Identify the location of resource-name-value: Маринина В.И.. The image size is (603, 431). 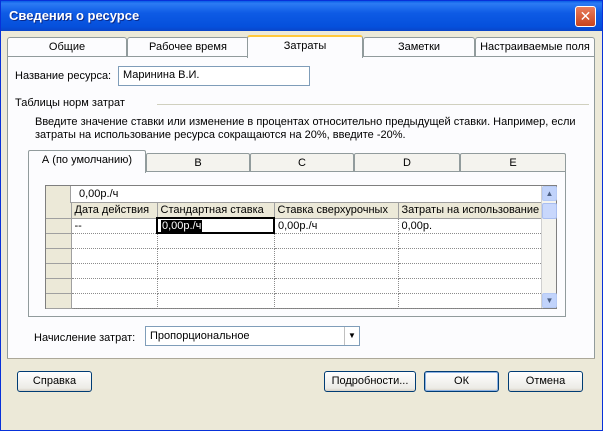
(161, 75).